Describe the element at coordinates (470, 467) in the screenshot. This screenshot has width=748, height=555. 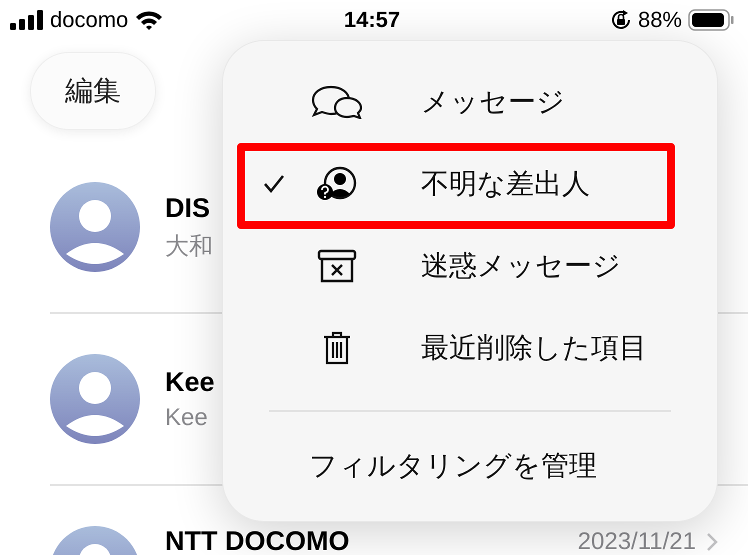
I see `manage-filtering-button: フィルタリングを管理` at that location.